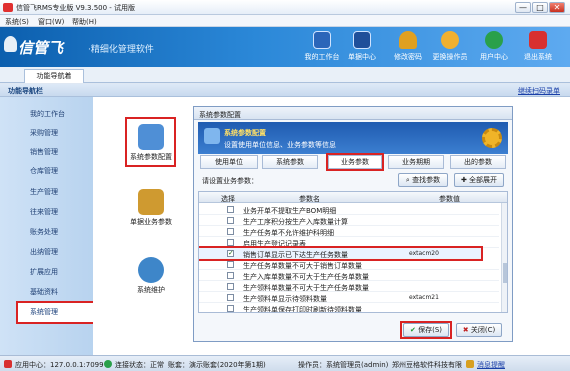  I want to click on status-app-center: 应用中心：127.0.0.1:7099, so click(59, 365).